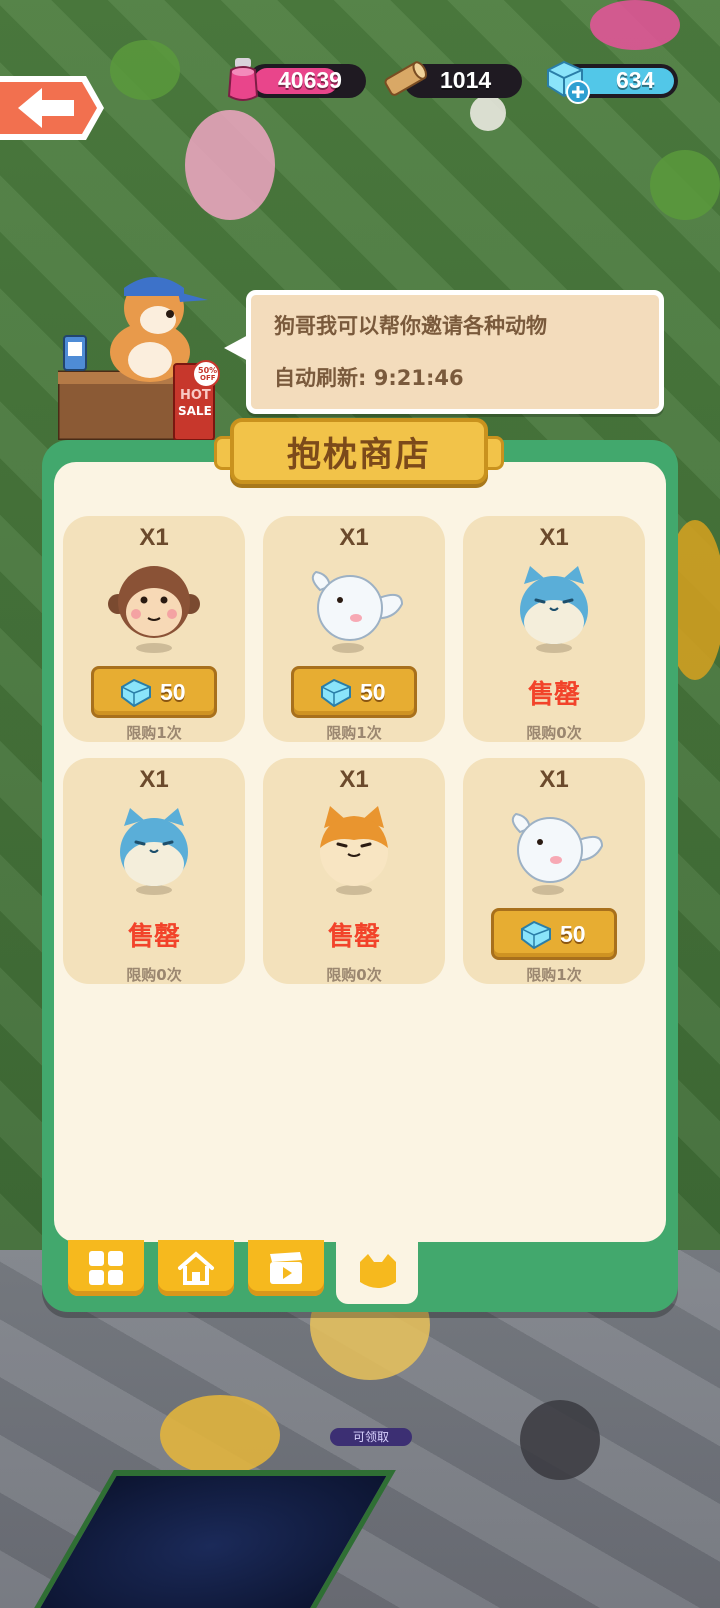 The height and width of the screenshot is (1608, 720). Describe the element at coordinates (154, 608) in the screenshot. I see `monkey-pillow-icon` at that location.